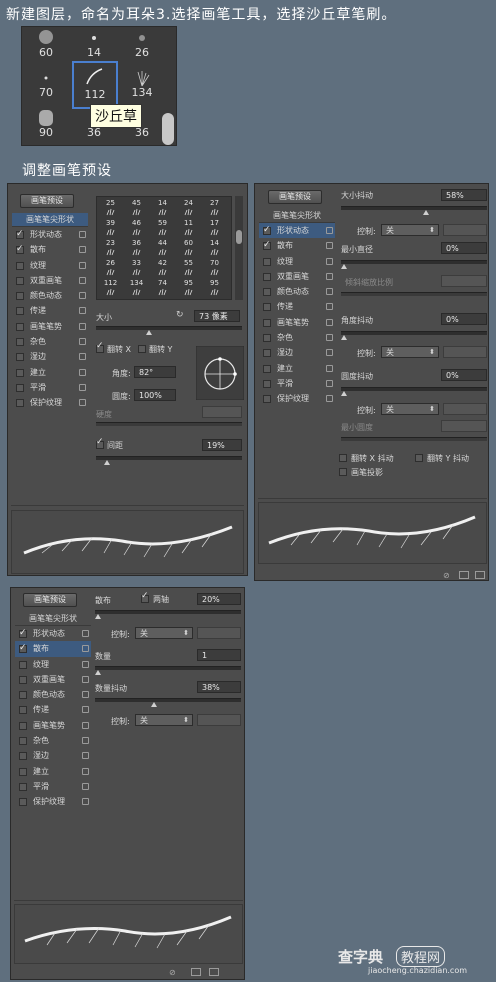  What do you see at coordinates (214, 288) in the screenshot?
I see `brush-tip-tile: 95` at bounding box center [214, 288].